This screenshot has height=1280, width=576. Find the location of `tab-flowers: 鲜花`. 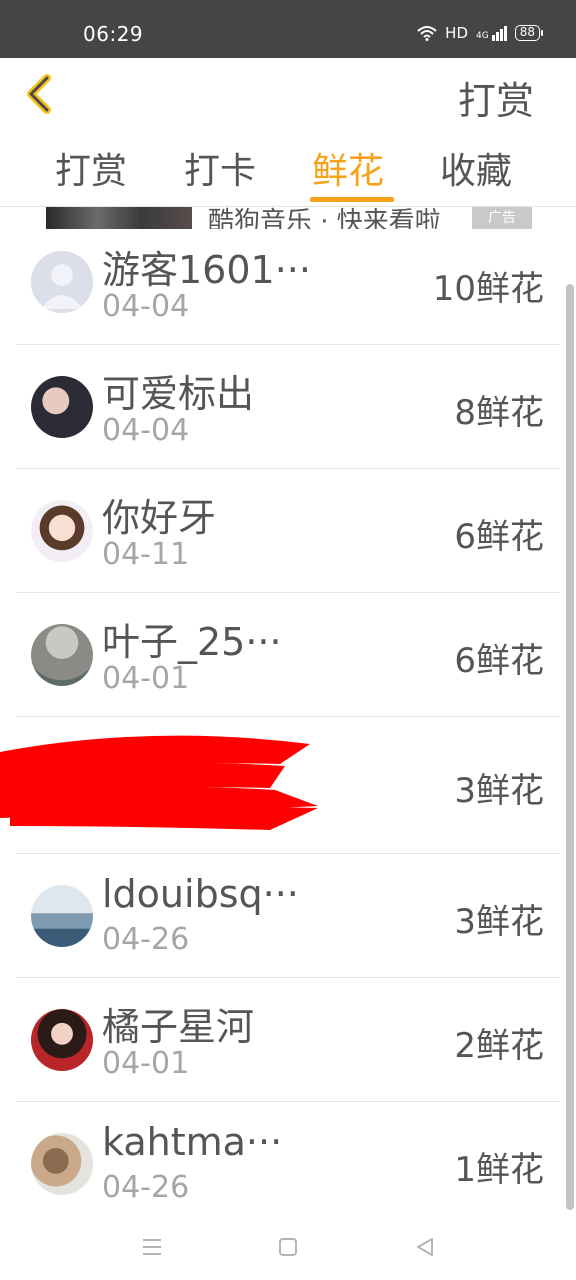

tab-flowers: 鲜花 is located at coordinates (348, 168).